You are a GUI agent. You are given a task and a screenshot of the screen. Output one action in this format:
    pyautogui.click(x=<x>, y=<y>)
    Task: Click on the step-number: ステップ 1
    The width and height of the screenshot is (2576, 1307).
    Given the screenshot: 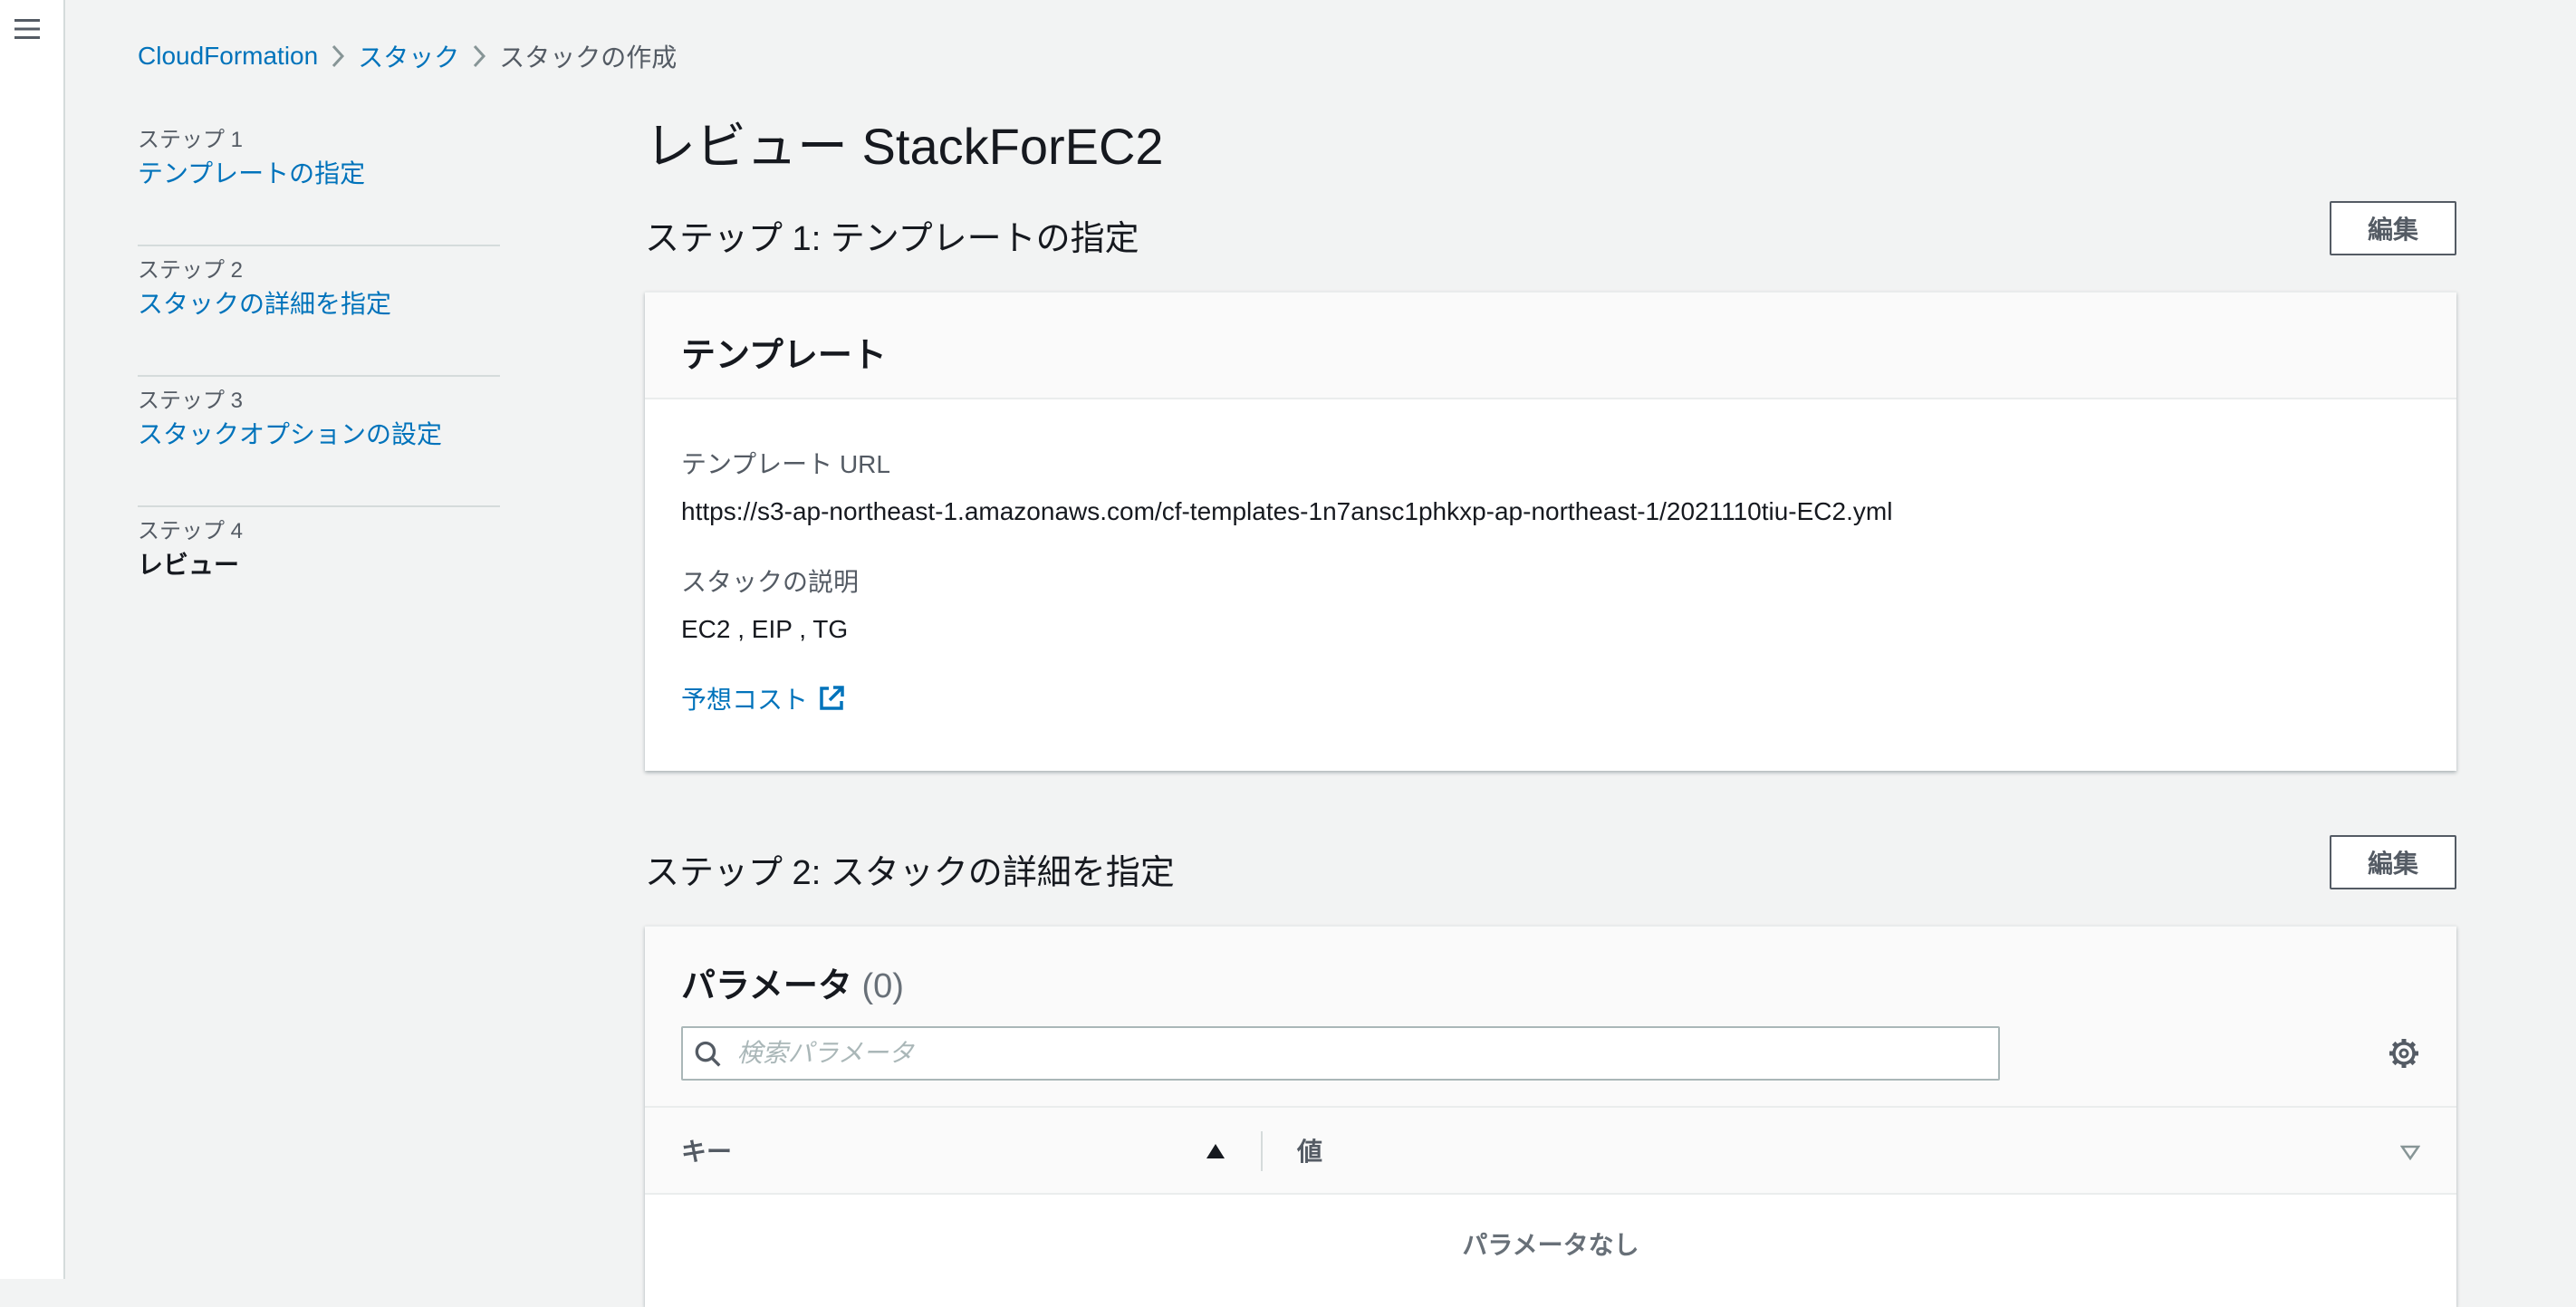 What is the action you would take?
    pyautogui.click(x=191, y=140)
    